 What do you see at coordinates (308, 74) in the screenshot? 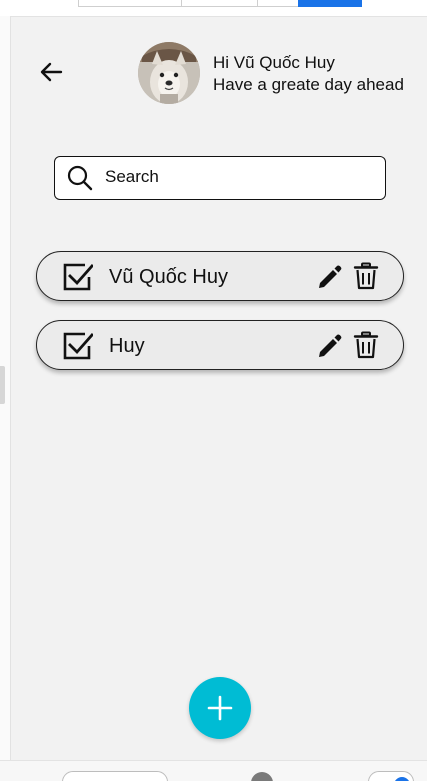
I see `greeting: Hi Vũ Quốc Huy Have a greate day ahead` at bounding box center [308, 74].